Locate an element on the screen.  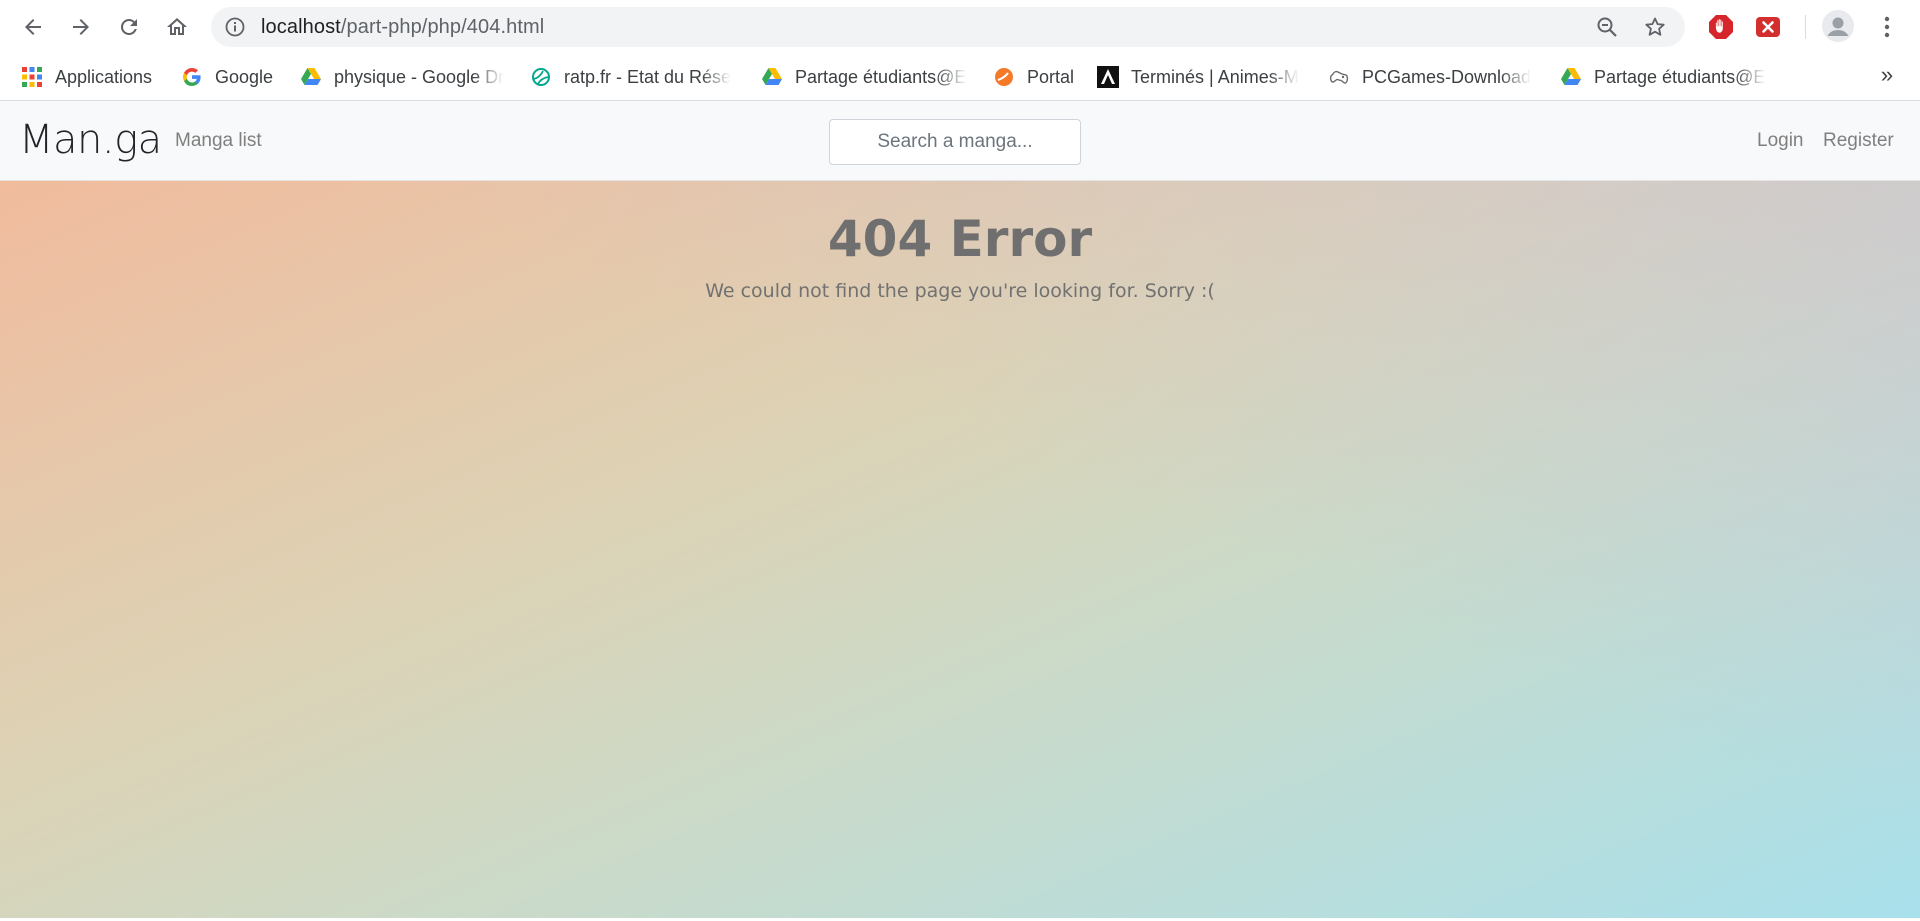
bookmark-animes: Terminés | Animes-M is located at coordinates (1200, 77).